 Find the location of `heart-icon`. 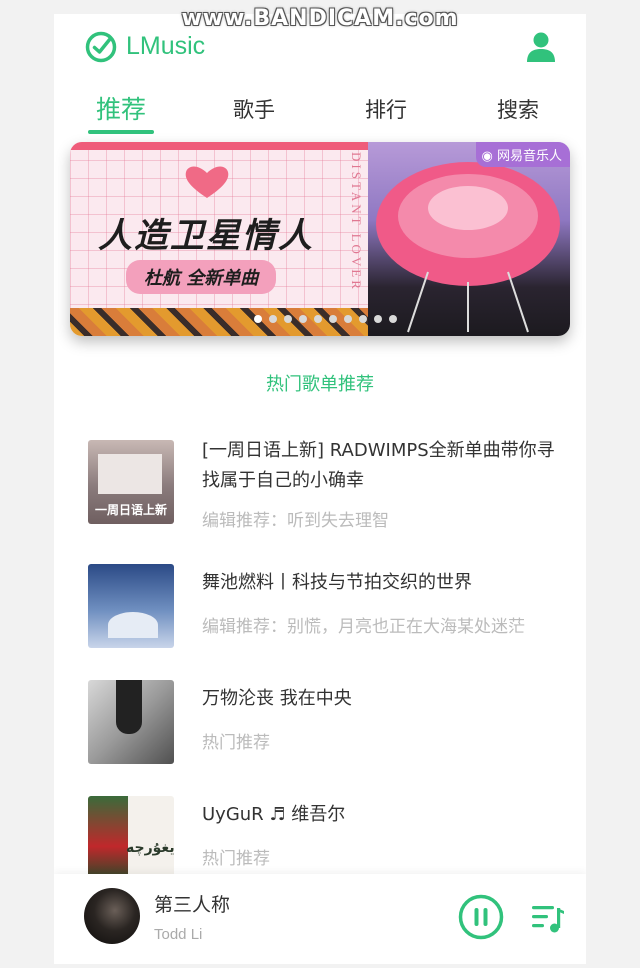

heart-icon is located at coordinates (207, 182).